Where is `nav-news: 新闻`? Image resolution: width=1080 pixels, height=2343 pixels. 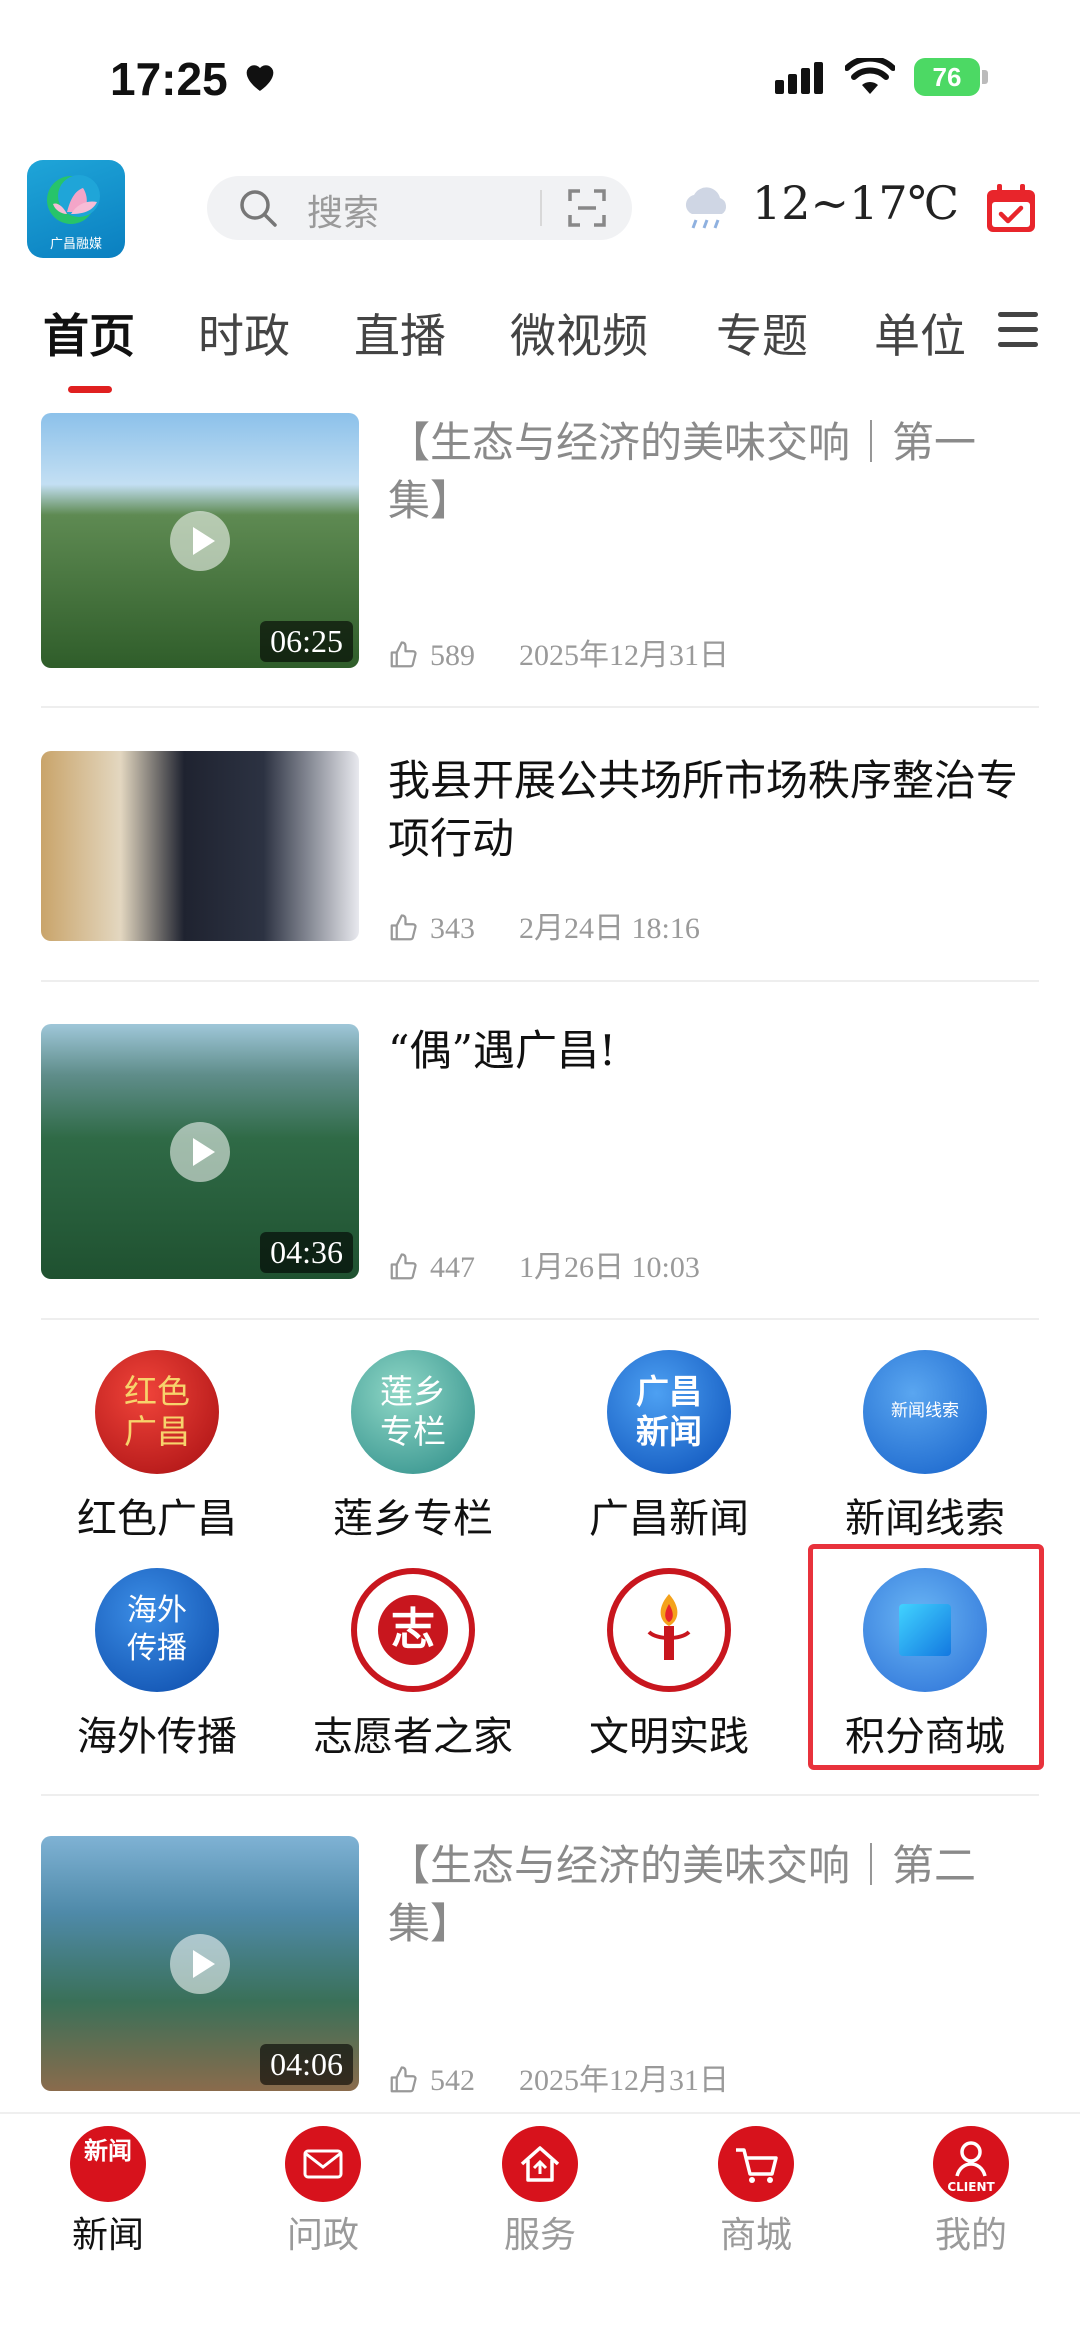
nav-news: 新闻 is located at coordinates (108, 2232).